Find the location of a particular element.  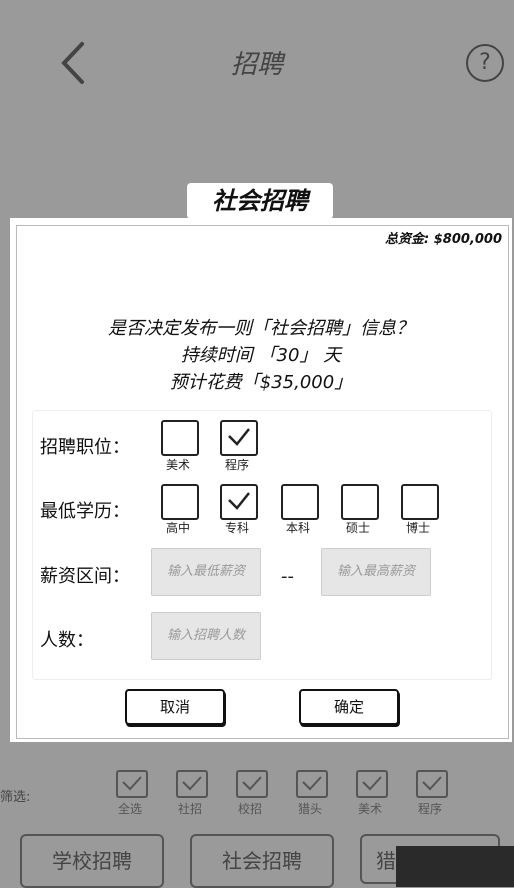

filter-option-label: 社招 is located at coordinates (189, 809).